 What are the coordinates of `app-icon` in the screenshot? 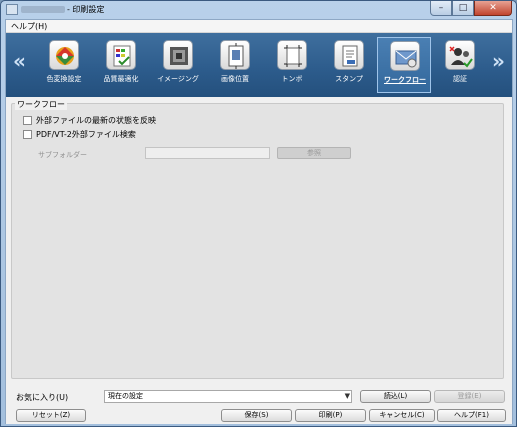 It's located at (12, 9).